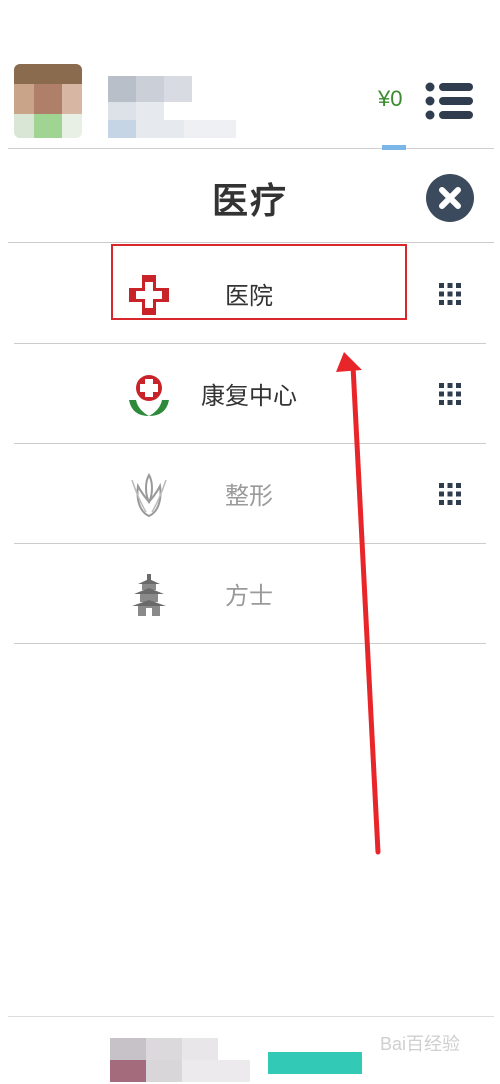 The width and height of the screenshot is (500, 1084). Describe the element at coordinates (251, 242) in the screenshot. I see `title-divider` at that location.